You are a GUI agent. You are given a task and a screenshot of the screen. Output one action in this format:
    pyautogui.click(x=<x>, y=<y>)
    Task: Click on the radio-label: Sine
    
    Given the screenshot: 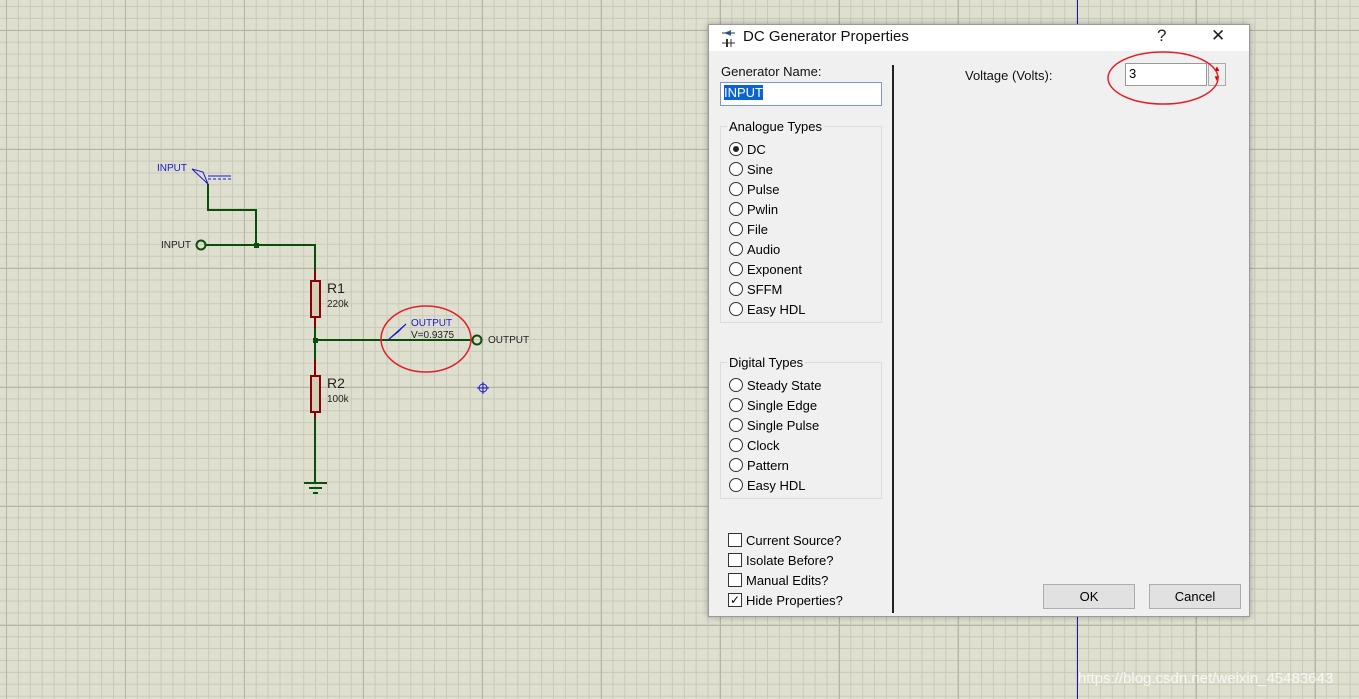 What is the action you would take?
    pyautogui.click(x=760, y=169)
    